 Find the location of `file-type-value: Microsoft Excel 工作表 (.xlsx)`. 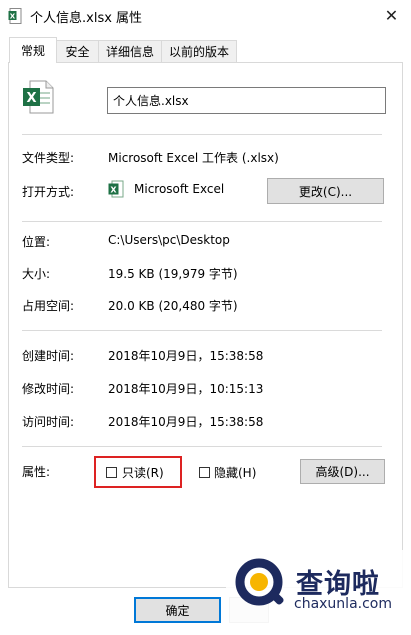

file-type-value: Microsoft Excel 工作表 (.xlsx) is located at coordinates (193, 158).